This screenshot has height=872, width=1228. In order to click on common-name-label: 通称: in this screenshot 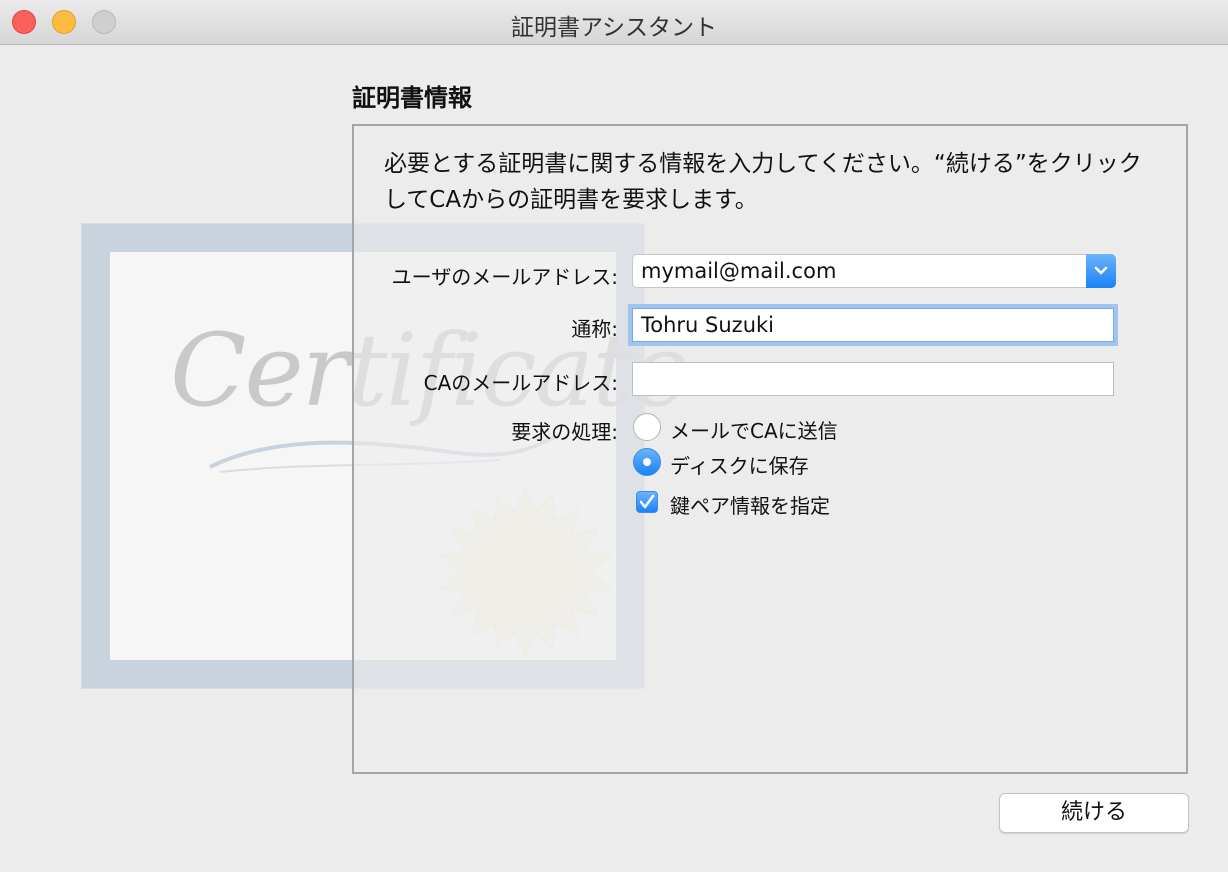, I will do `click(594, 329)`.